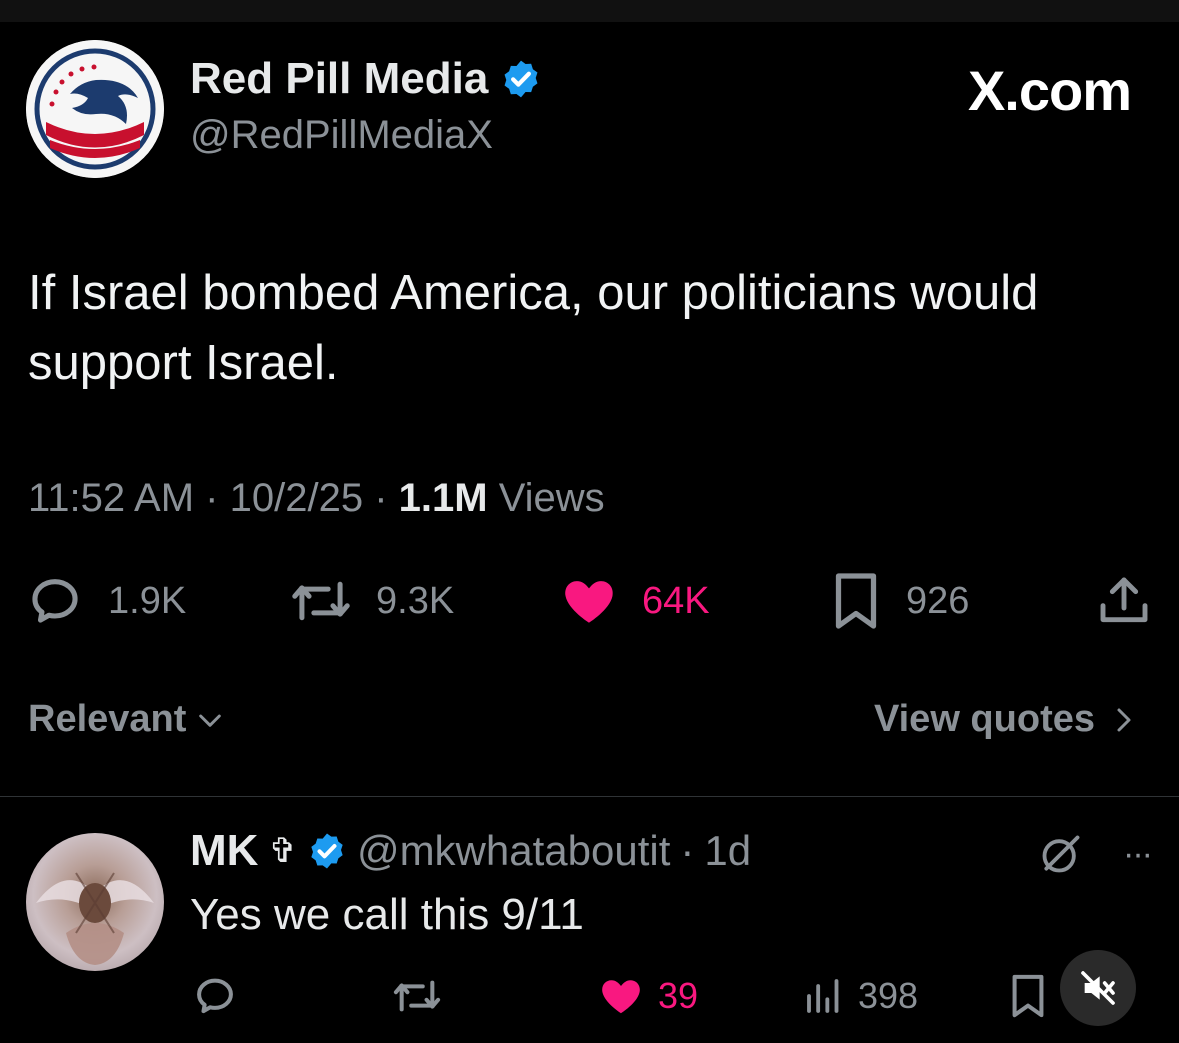  Describe the element at coordinates (1124, 719) in the screenshot. I see `chevron-right-icon` at that location.